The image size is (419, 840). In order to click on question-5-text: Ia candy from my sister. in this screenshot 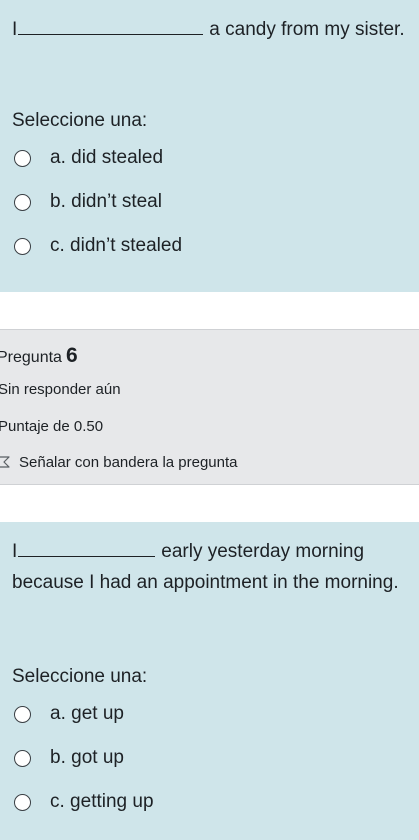, I will do `click(211, 22)`.